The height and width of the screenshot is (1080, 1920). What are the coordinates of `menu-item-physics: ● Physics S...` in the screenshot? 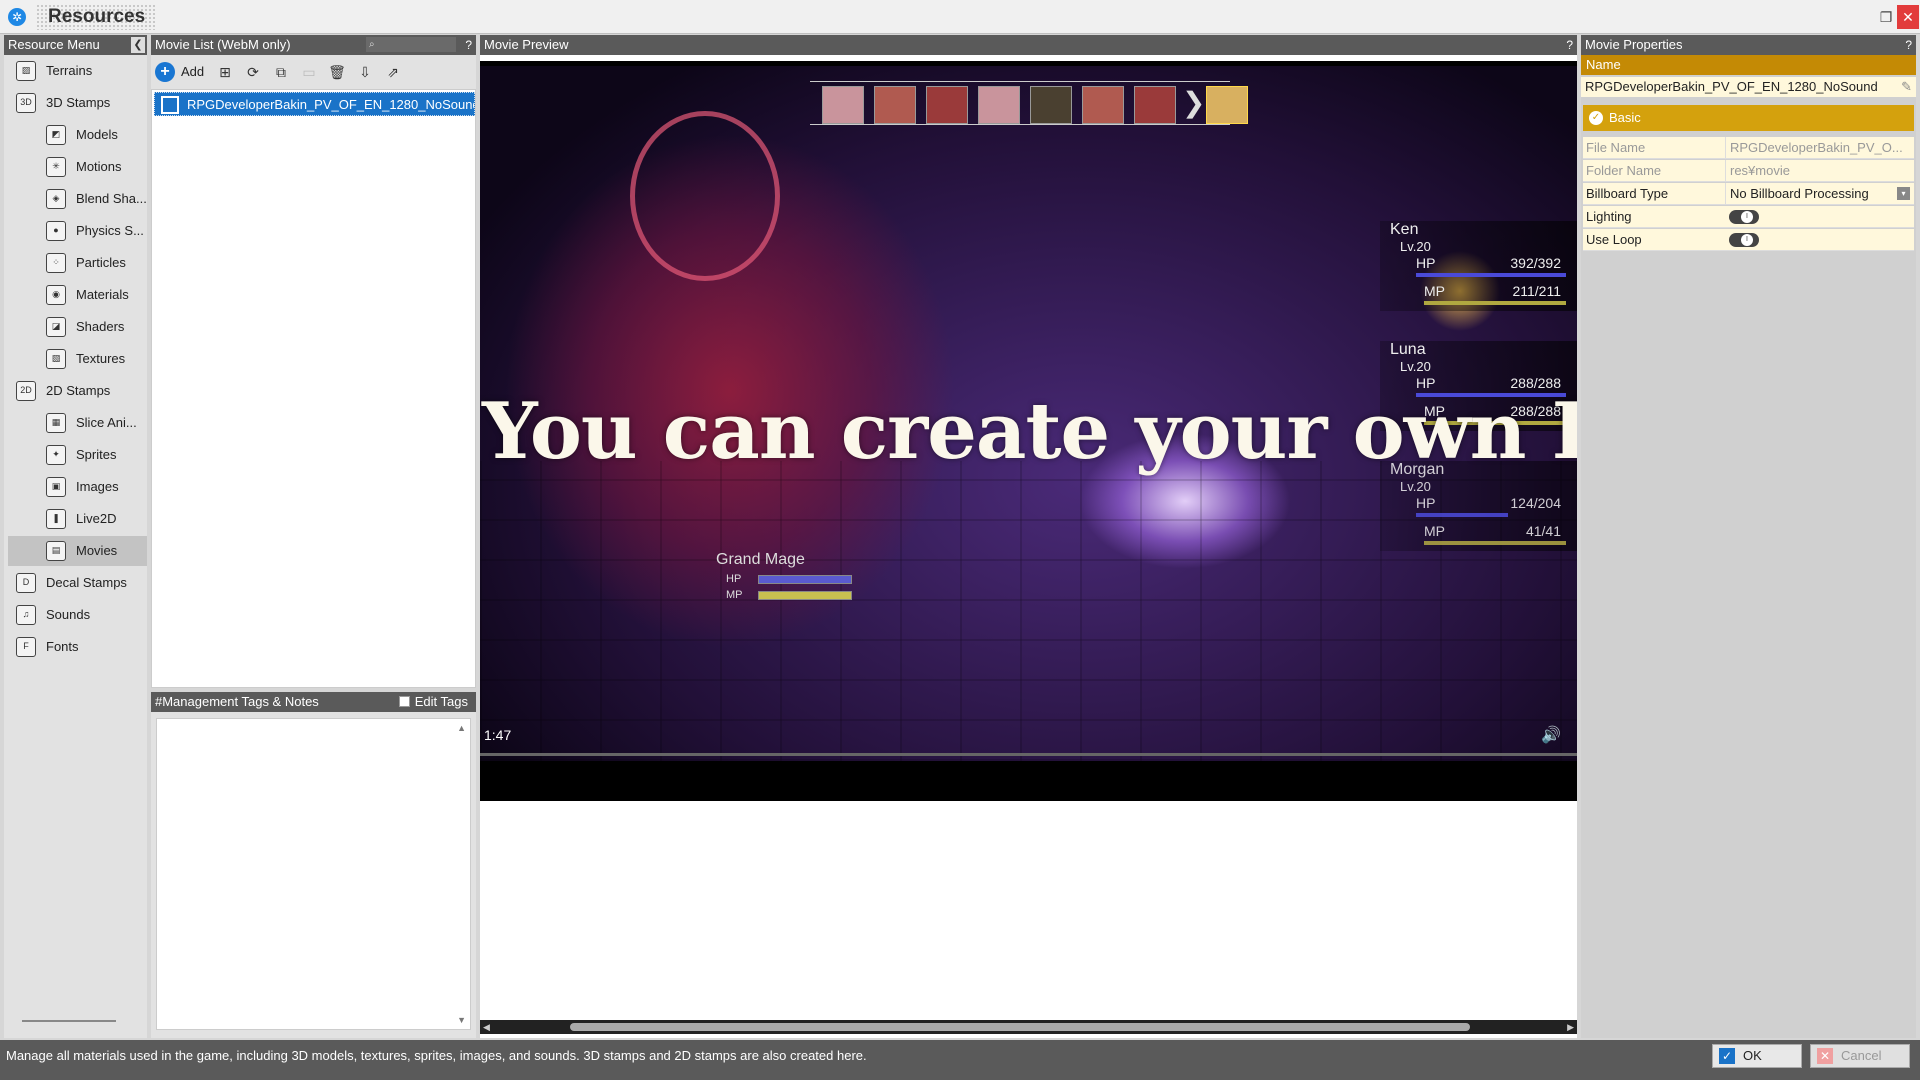 It's located at (77, 231).